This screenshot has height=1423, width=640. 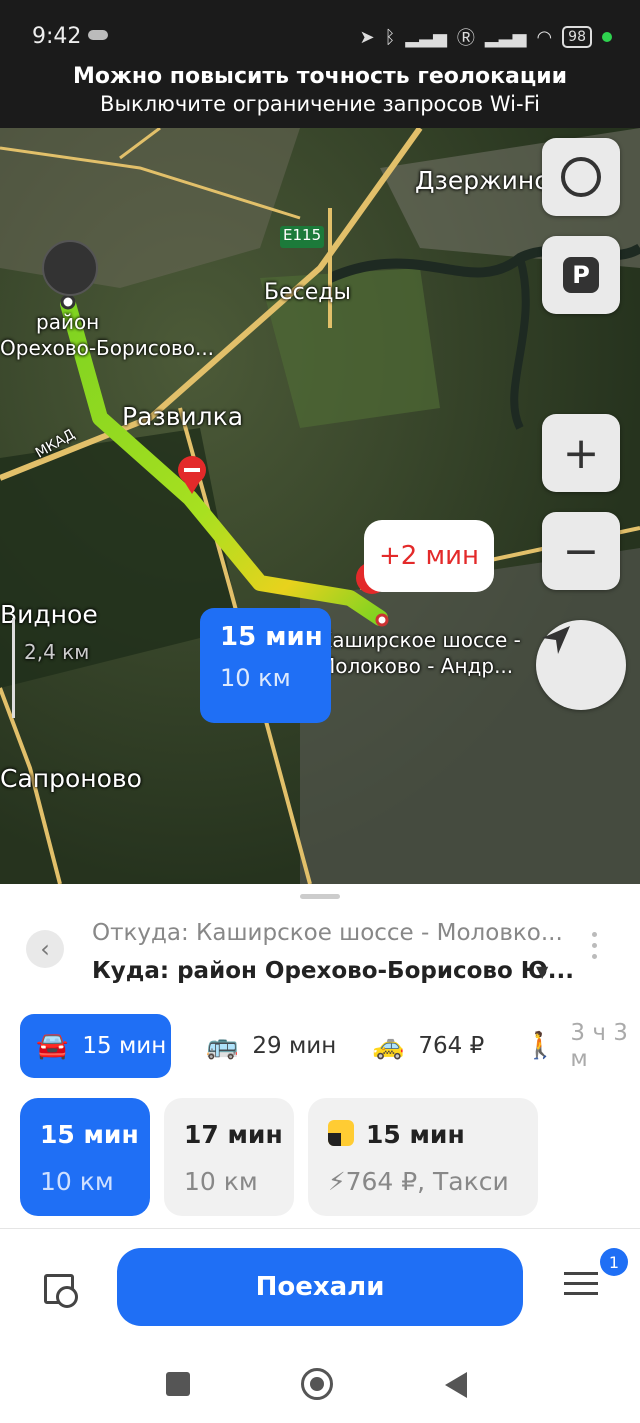 I want to click on village-label-besedy: Беседы, so click(x=307, y=292).